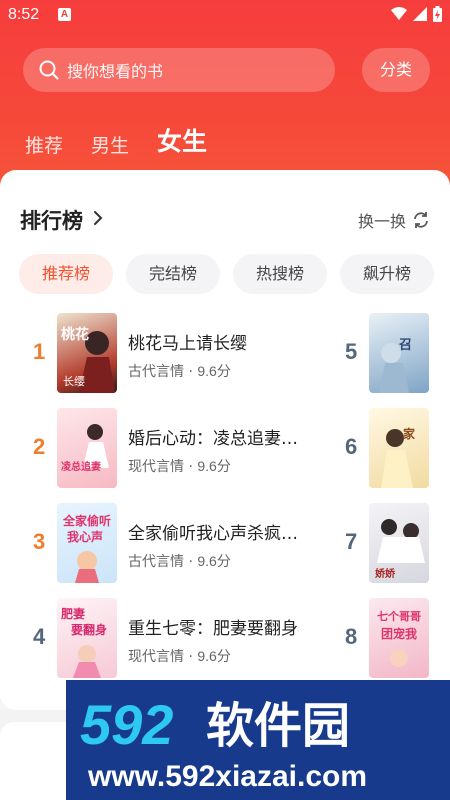  I want to click on pill-recommend: 推荐榜, so click(66, 274).